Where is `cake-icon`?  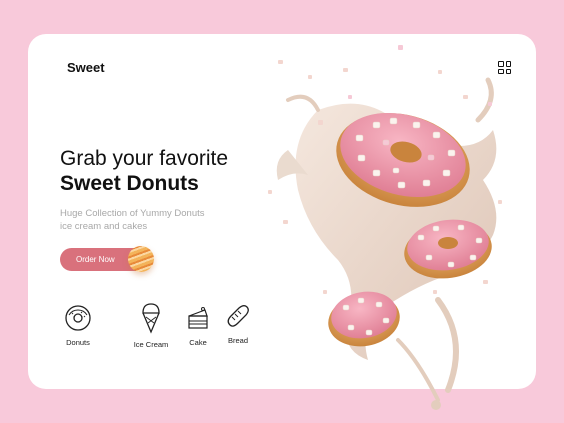
cake-icon is located at coordinates (198, 318).